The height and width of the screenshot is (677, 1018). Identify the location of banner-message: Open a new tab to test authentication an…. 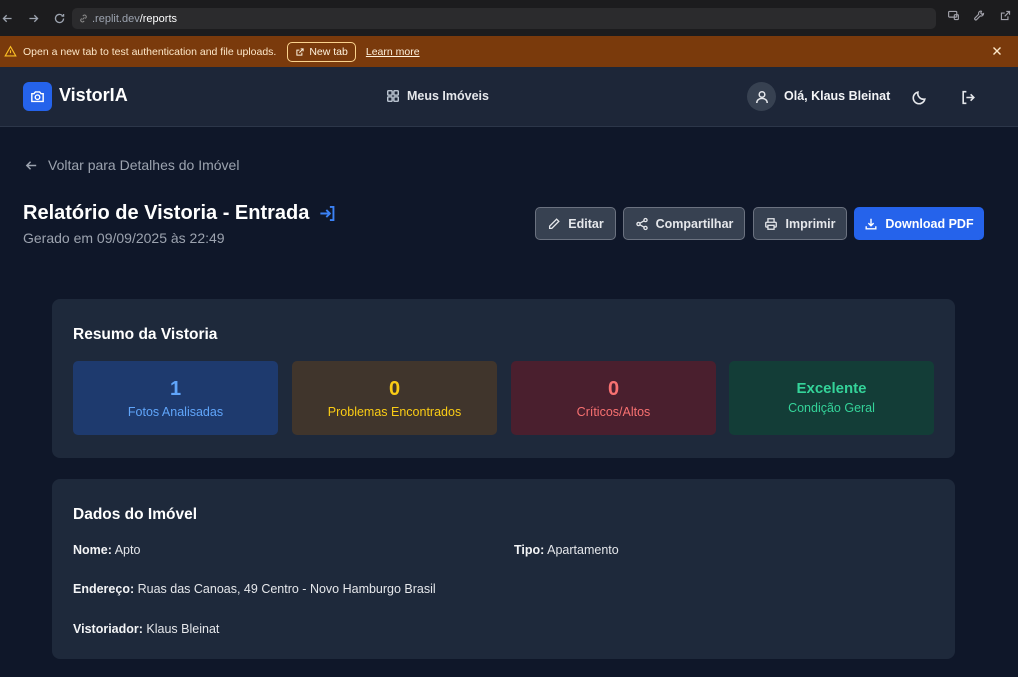
(150, 51).